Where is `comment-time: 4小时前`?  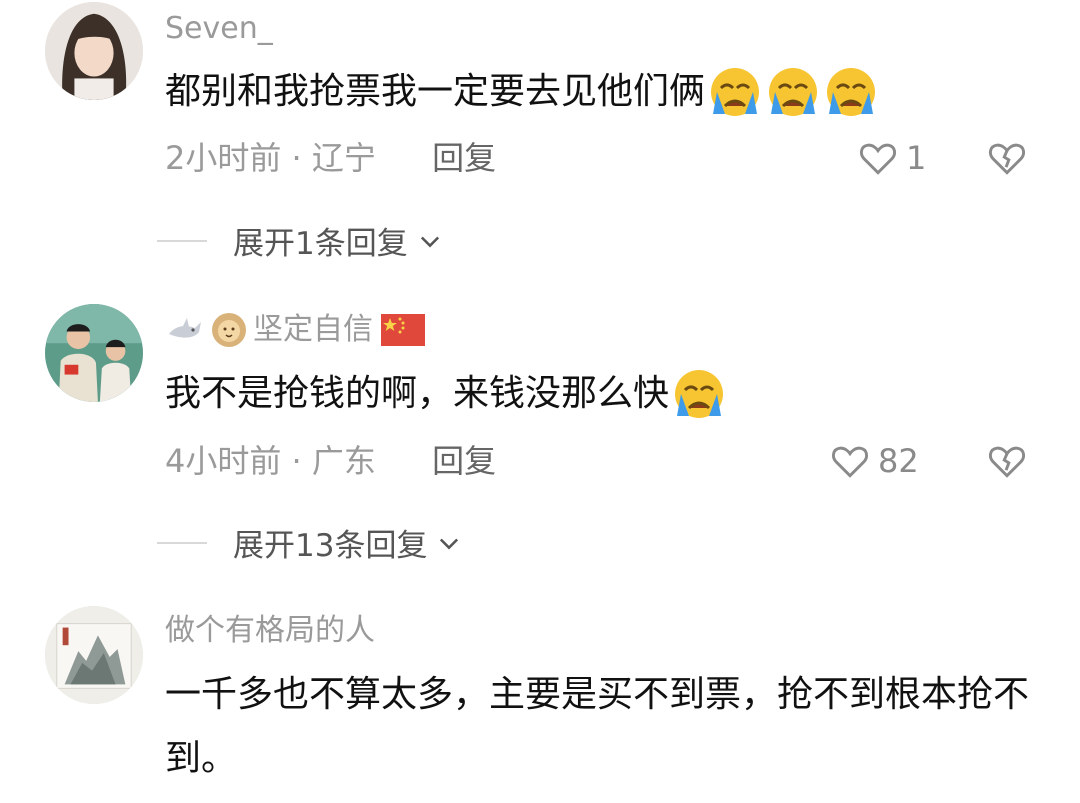
comment-time: 4小时前 is located at coordinates (223, 461).